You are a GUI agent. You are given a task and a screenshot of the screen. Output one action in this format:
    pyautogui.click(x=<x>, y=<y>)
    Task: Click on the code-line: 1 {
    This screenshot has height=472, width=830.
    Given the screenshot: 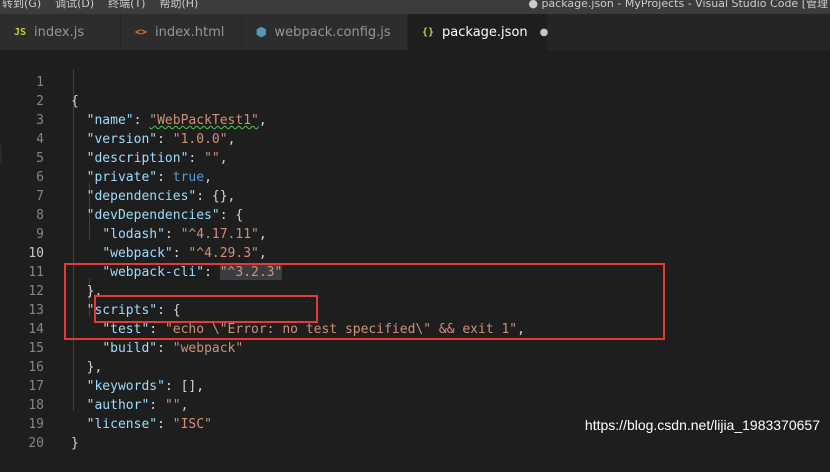 What is the action you would take?
    pyautogui.click(x=415, y=81)
    